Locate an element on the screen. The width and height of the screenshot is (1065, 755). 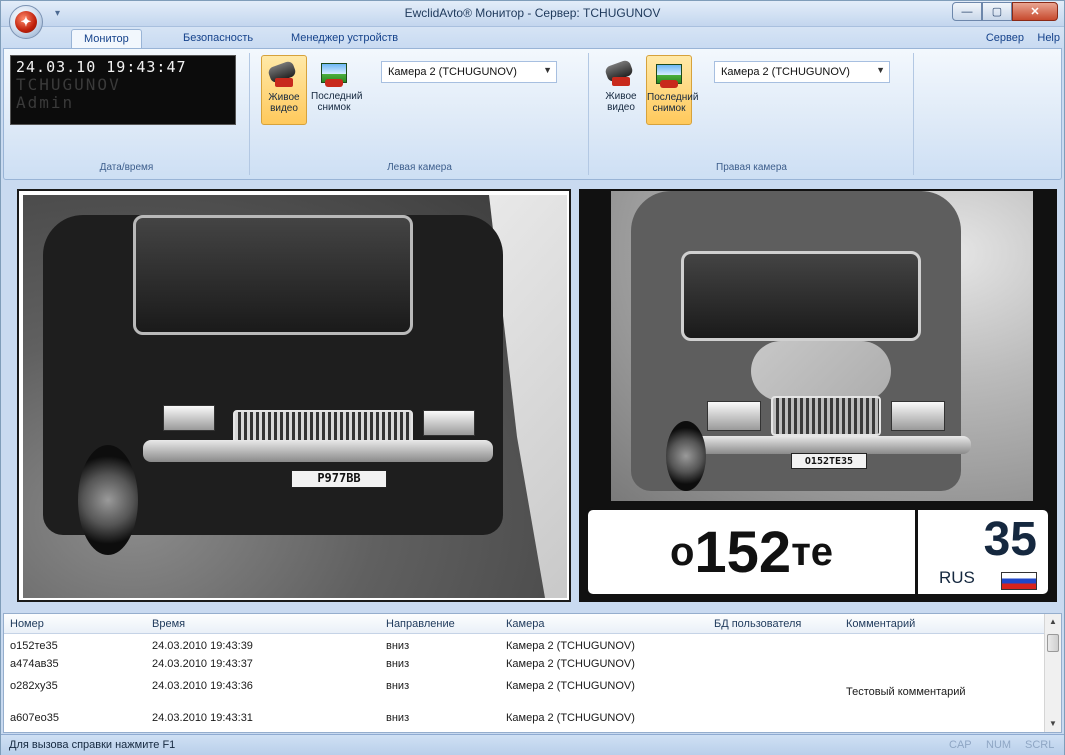
left-live-video-button: Живое видео is located at coordinates (284, 90).